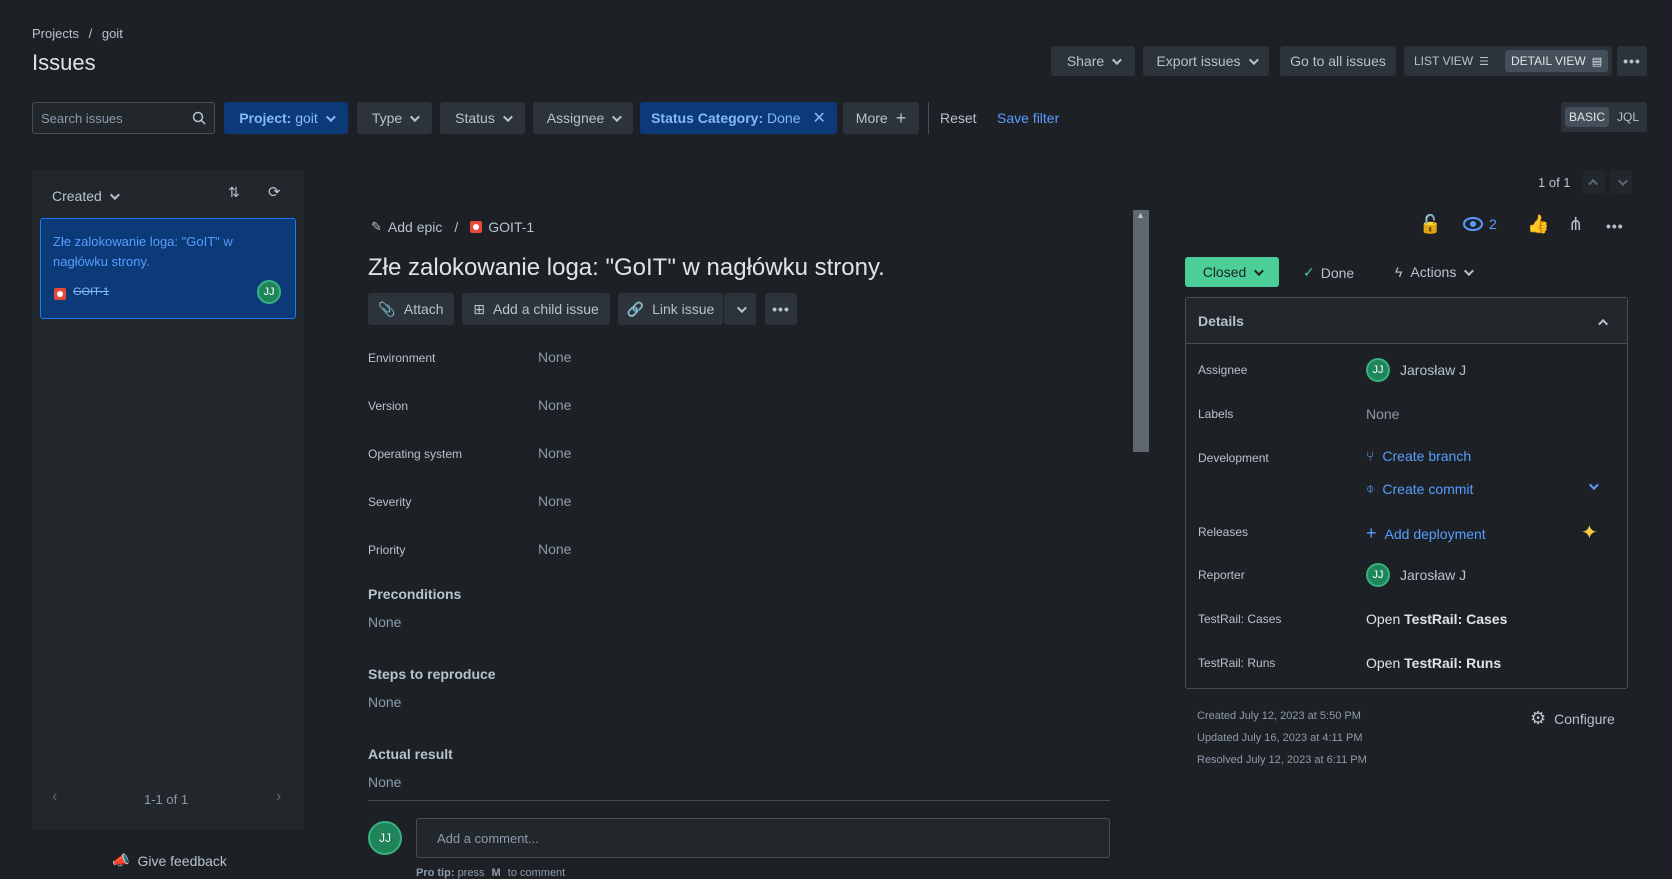  Describe the element at coordinates (86, 196) in the screenshot. I see `sort-dropdown: Created` at that location.